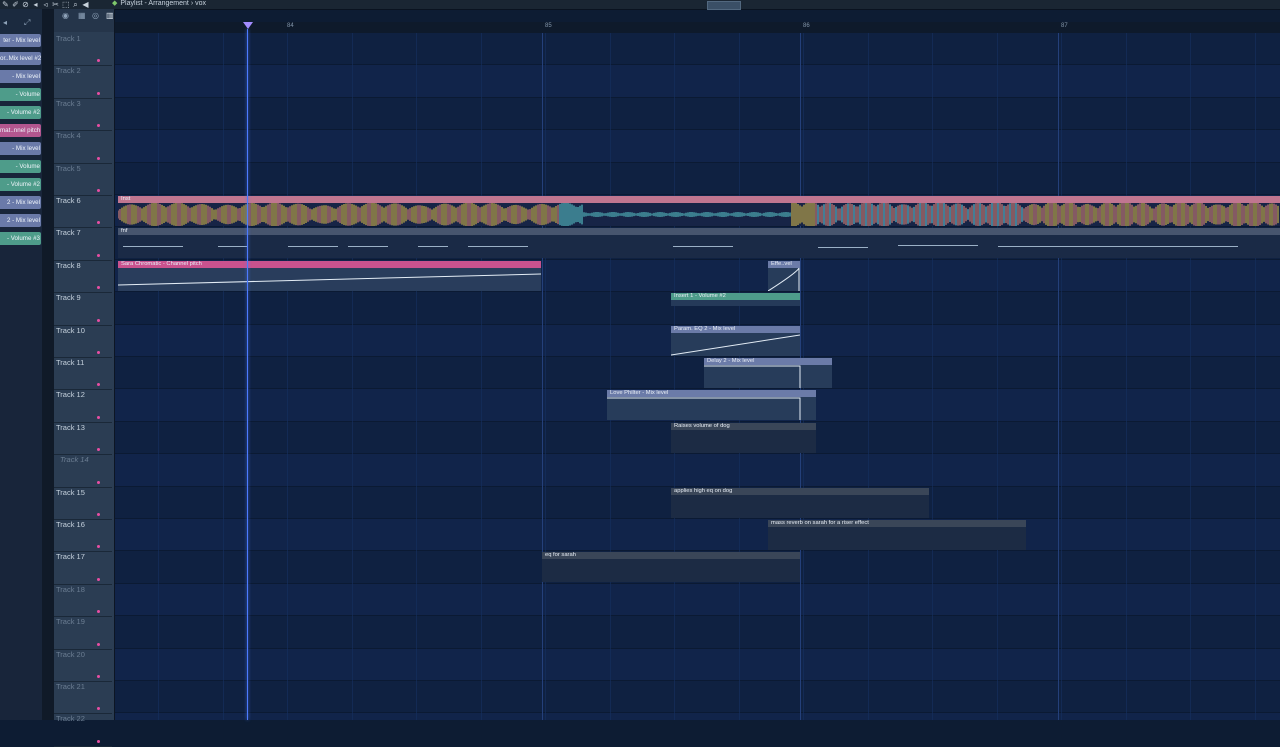 The width and height of the screenshot is (1280, 747). Describe the element at coordinates (79, 406) in the screenshot. I see `track-header-12: Track 12` at that location.